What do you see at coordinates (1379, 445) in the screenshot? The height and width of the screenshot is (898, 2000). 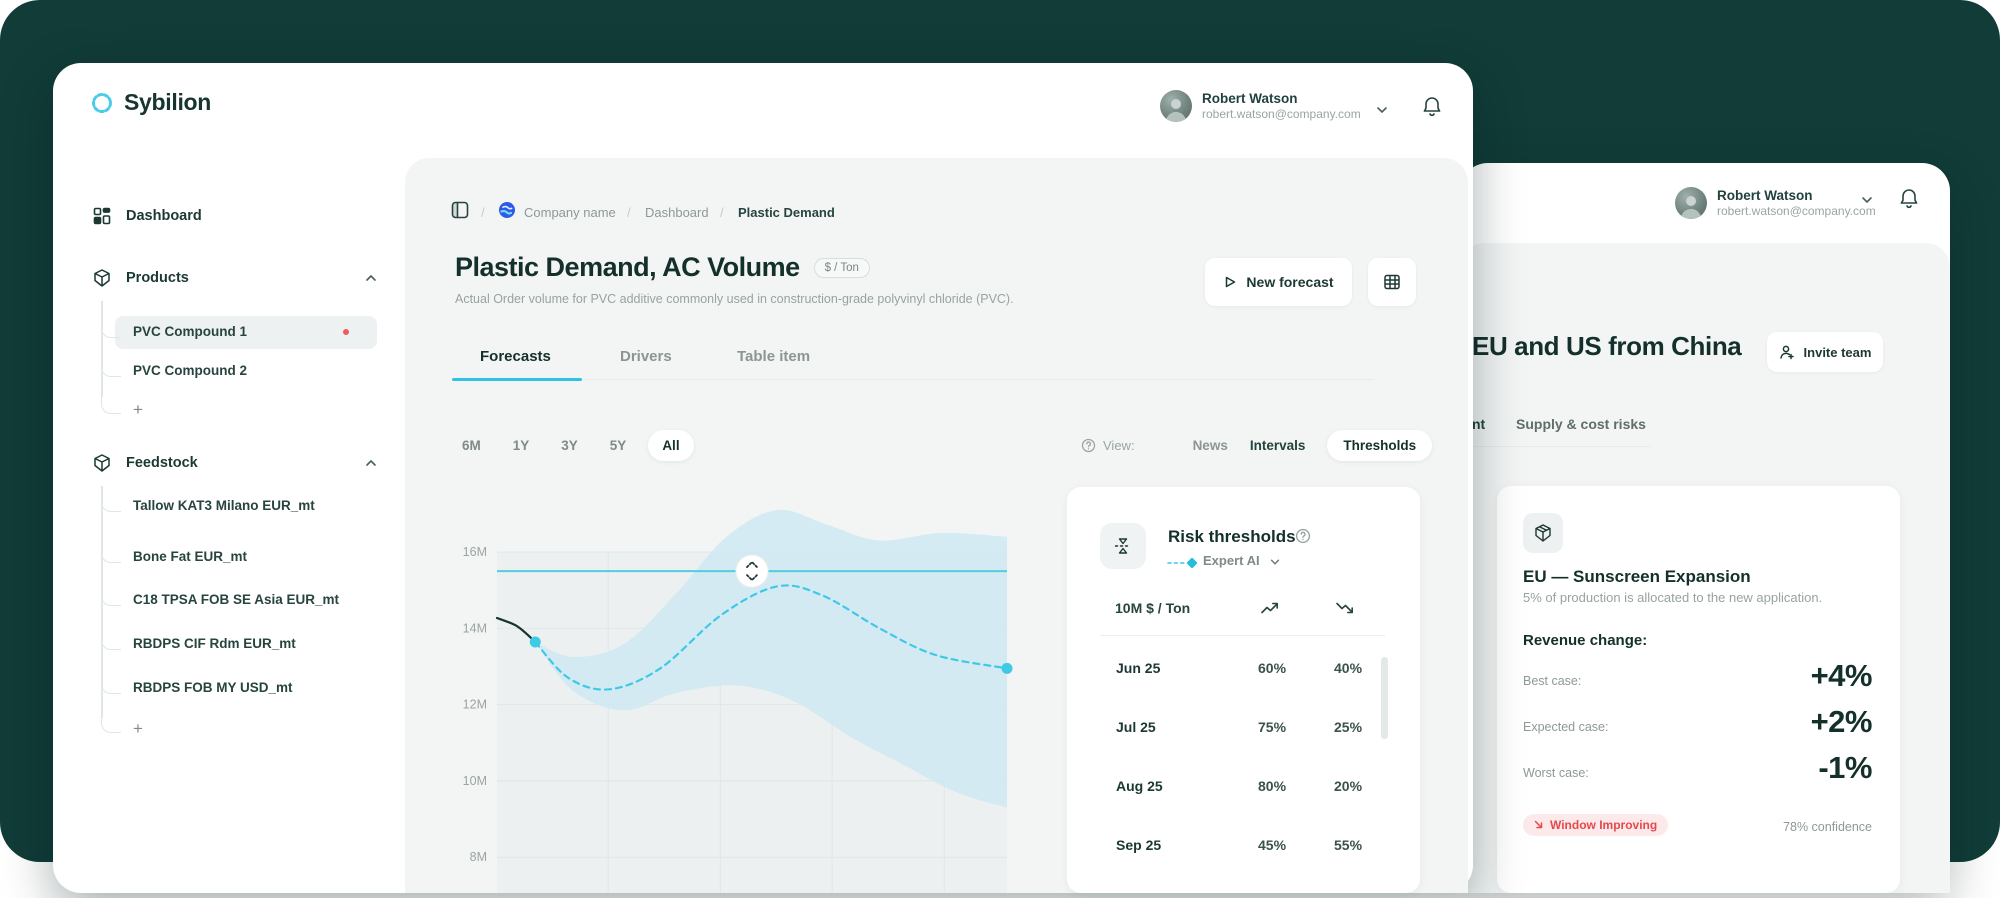 I see `view-option-thresholds: Thresholds` at bounding box center [1379, 445].